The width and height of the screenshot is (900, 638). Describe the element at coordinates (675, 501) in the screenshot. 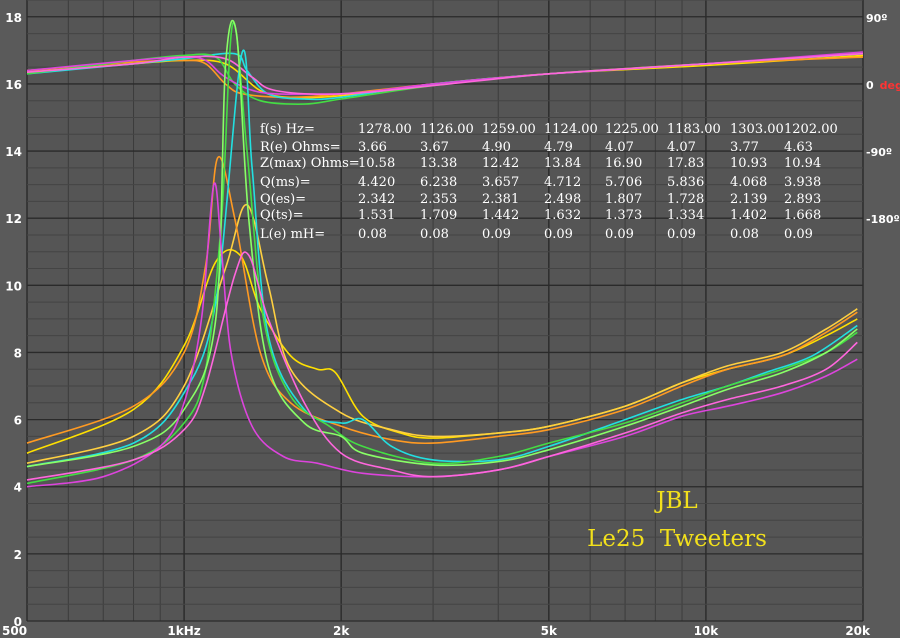

I see `brand-label: JBL` at that location.